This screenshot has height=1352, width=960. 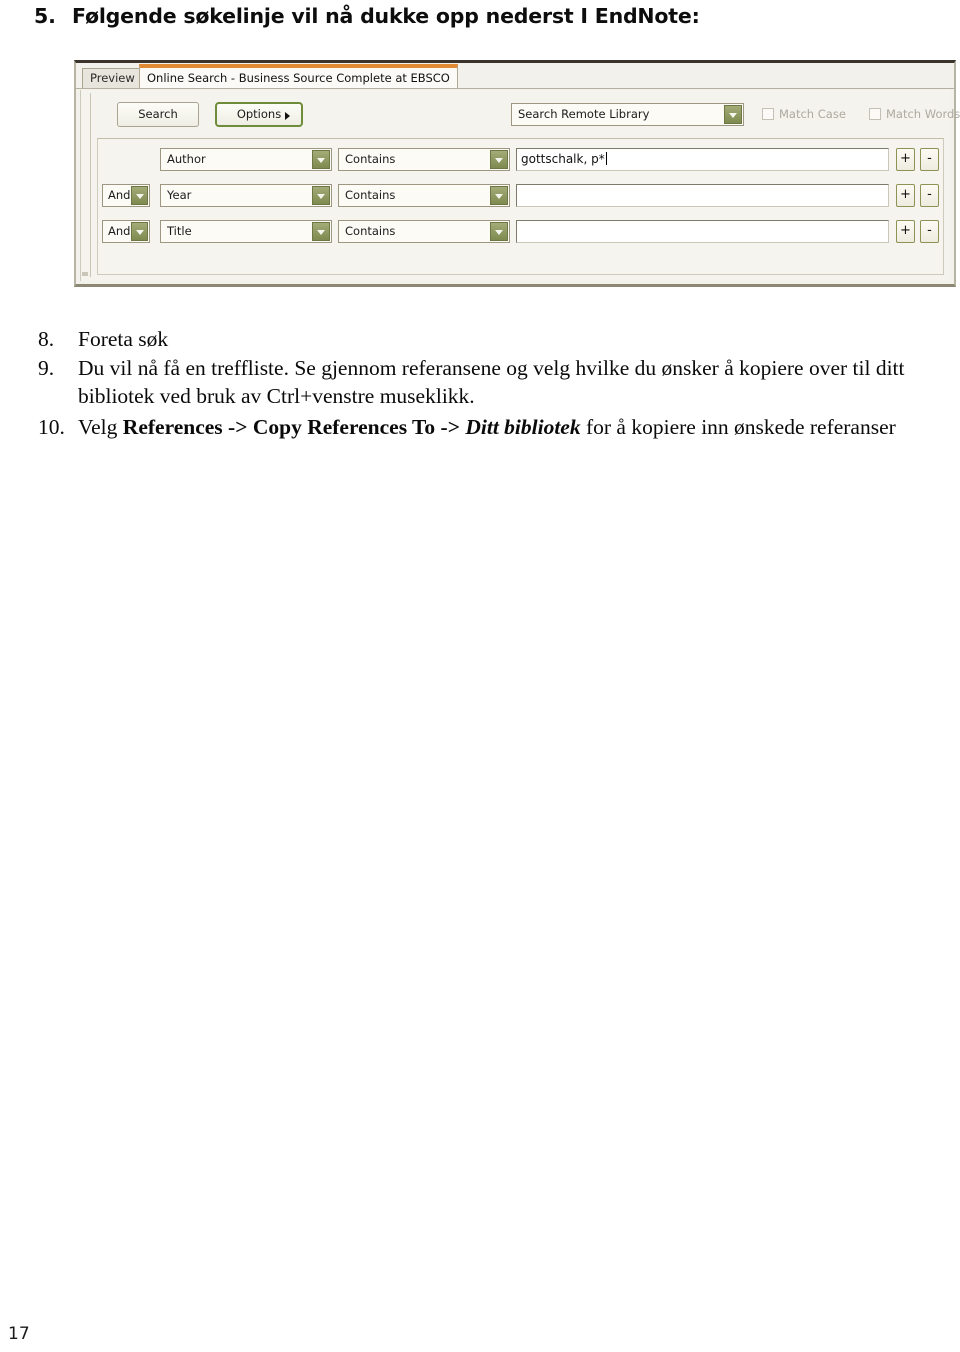 I want to click on search-button: Search, so click(x=158, y=114).